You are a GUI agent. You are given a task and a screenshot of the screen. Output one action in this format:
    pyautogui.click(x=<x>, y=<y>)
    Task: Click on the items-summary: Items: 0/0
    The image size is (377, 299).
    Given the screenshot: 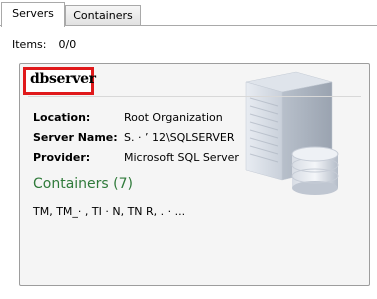 What is the action you would take?
    pyautogui.click(x=44, y=44)
    